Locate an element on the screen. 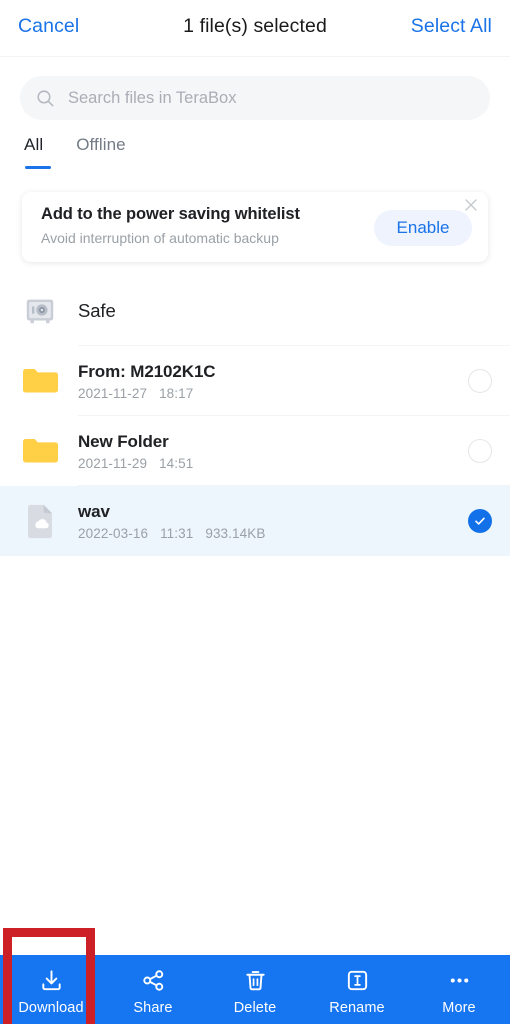 The image size is (510, 1024). list-item-time: 18:17 is located at coordinates (176, 393).